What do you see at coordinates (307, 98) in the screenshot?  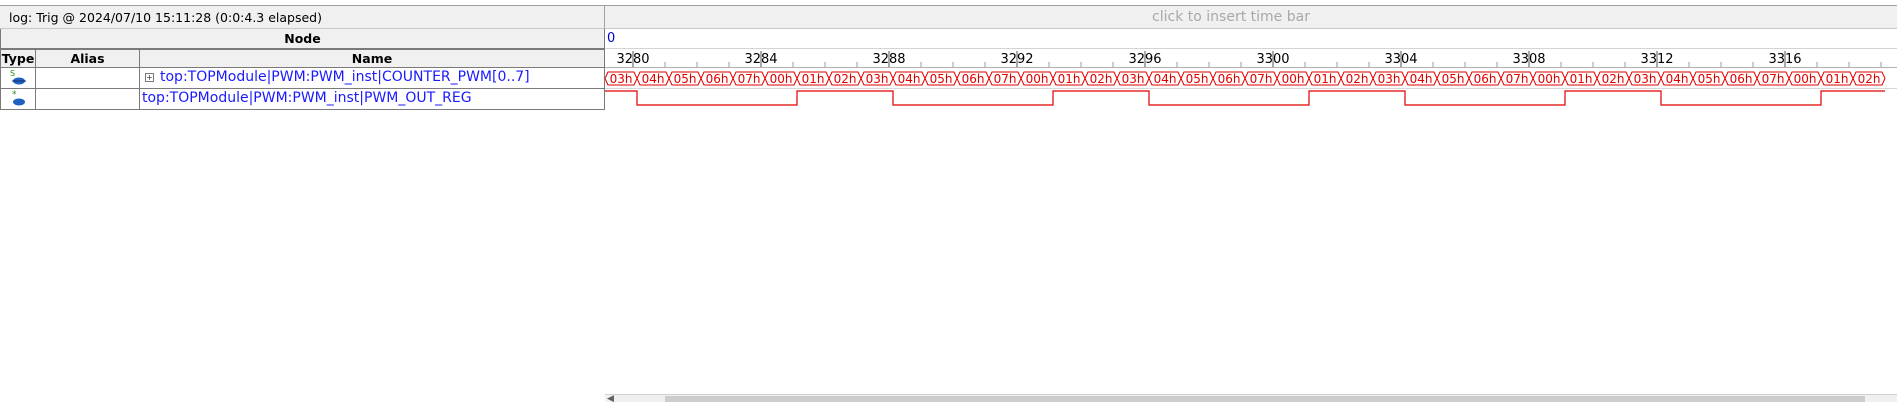 I see `signal-name-label: top:TOPModule|PWM:PWM_inst|PWM_OUT_REG` at bounding box center [307, 98].